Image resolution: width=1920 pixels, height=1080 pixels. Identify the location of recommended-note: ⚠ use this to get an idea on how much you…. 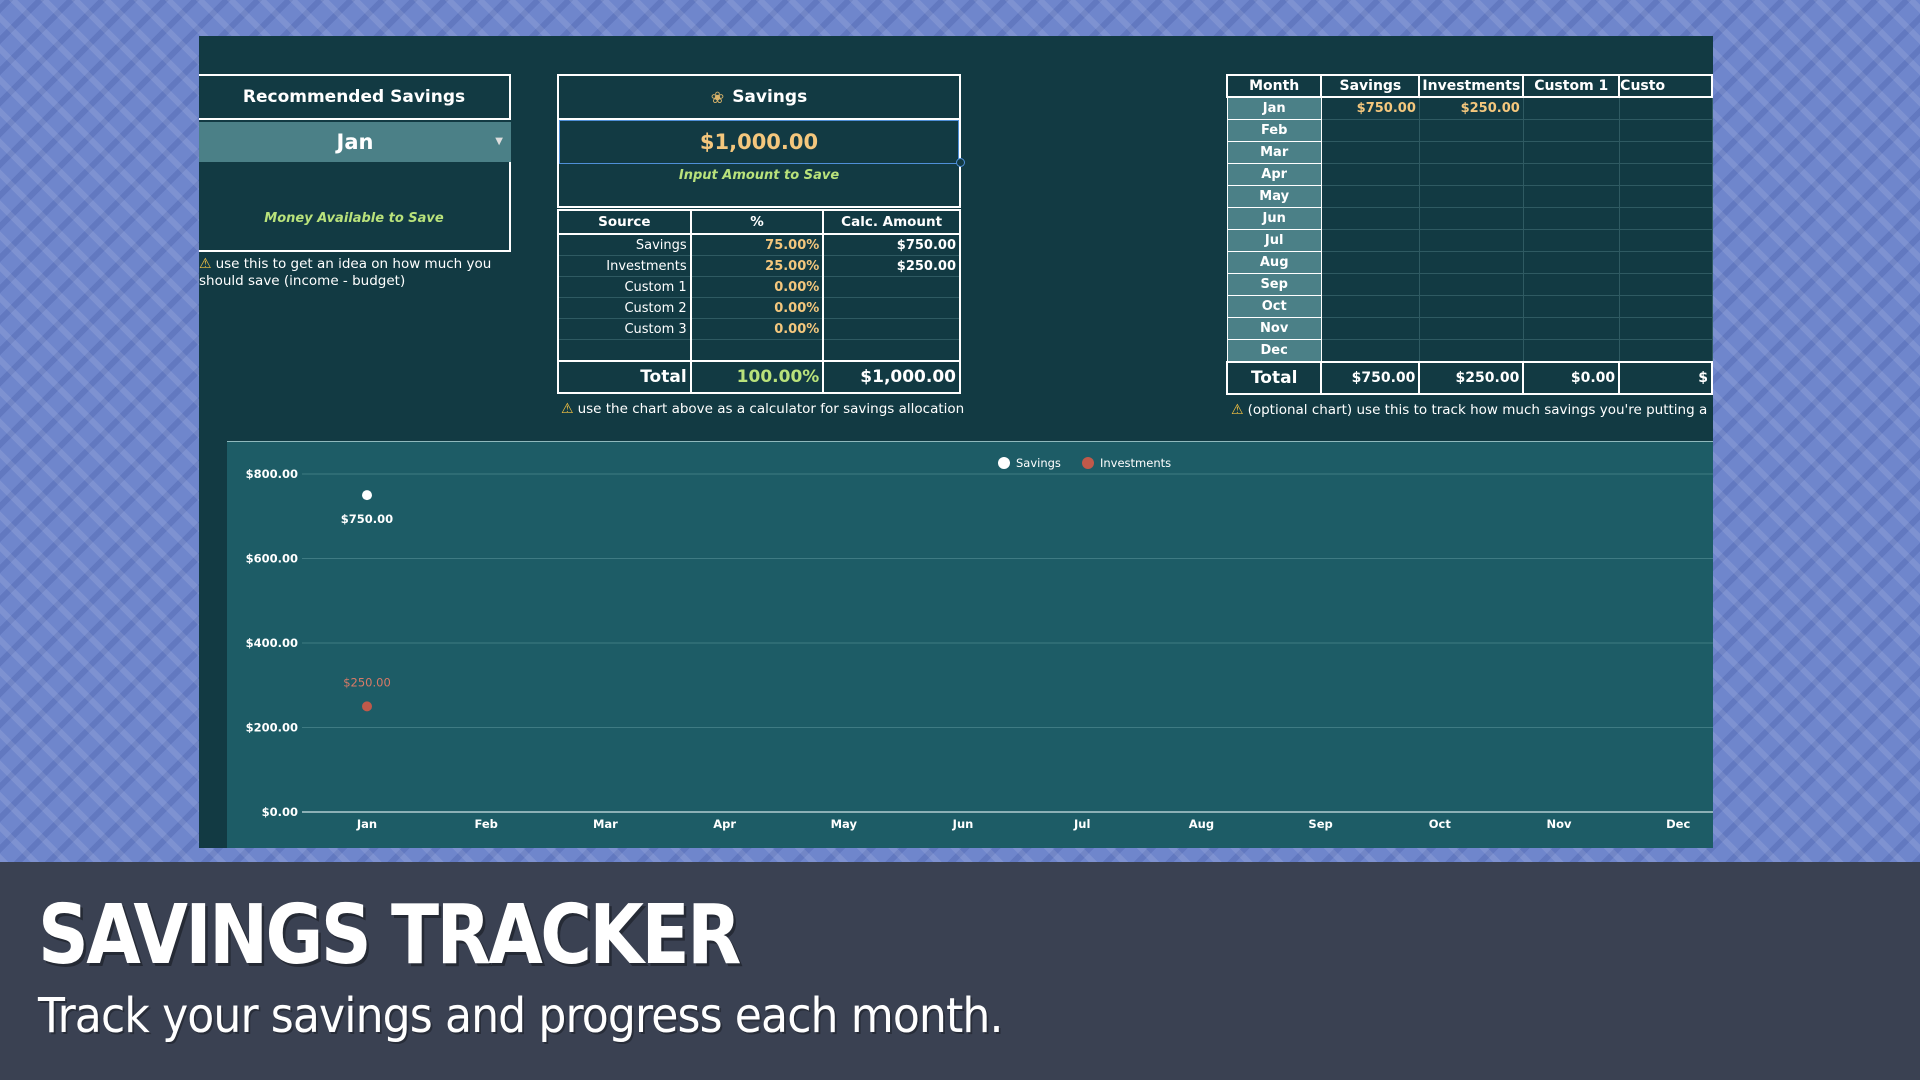
(359, 273).